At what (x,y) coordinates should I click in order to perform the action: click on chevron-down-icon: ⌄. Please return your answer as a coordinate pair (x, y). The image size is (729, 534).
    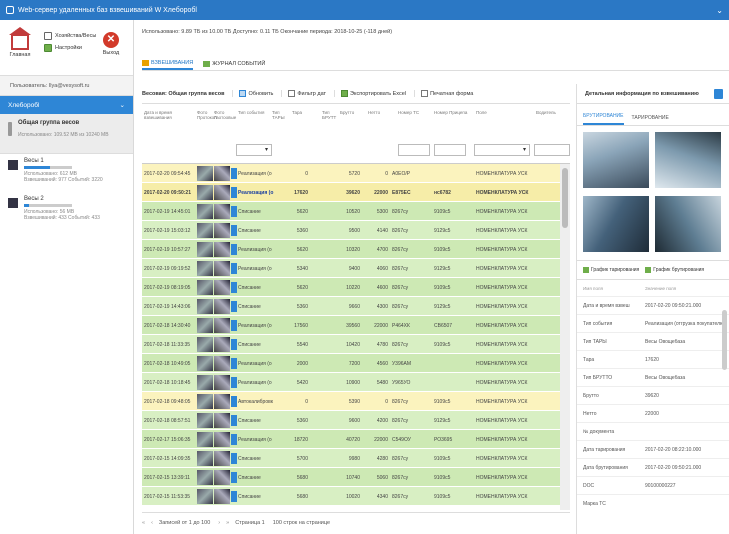
    Looking at the image, I should click on (719, 10).